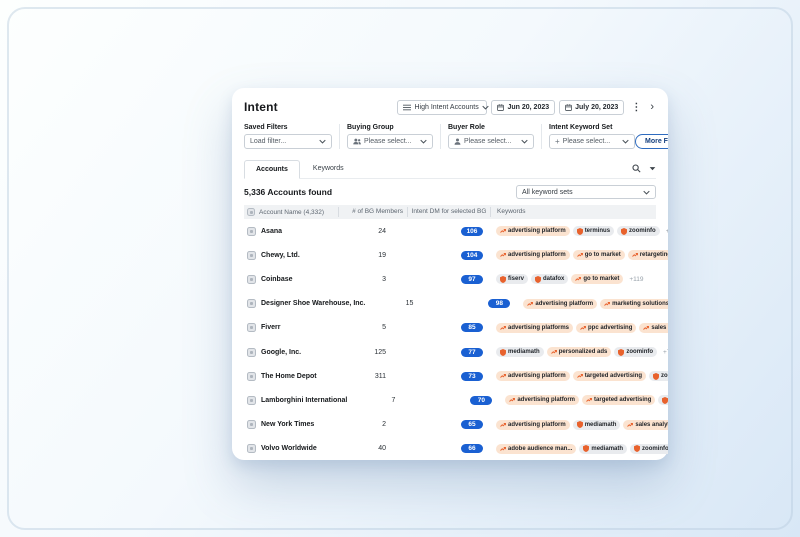 This screenshot has width=800, height=537. I want to click on keyword-label: go to market, so click(602, 255).